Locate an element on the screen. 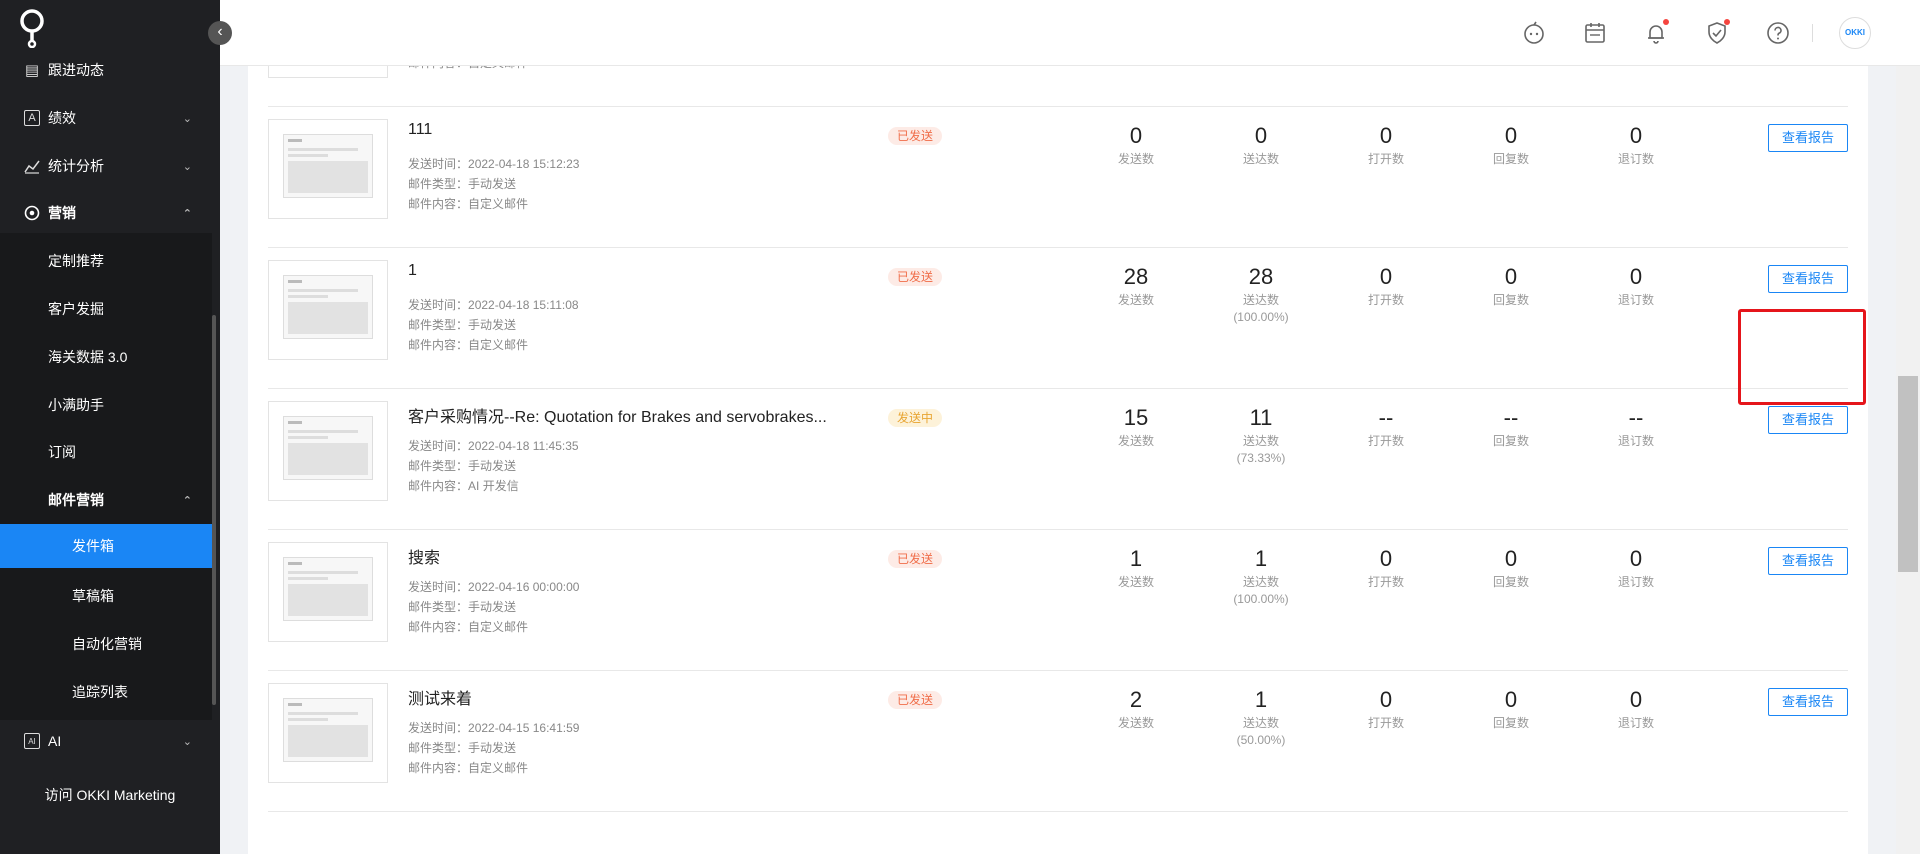 This screenshot has width=1920, height=854. calendar-list-icon: ▤ is located at coordinates (32, 70).